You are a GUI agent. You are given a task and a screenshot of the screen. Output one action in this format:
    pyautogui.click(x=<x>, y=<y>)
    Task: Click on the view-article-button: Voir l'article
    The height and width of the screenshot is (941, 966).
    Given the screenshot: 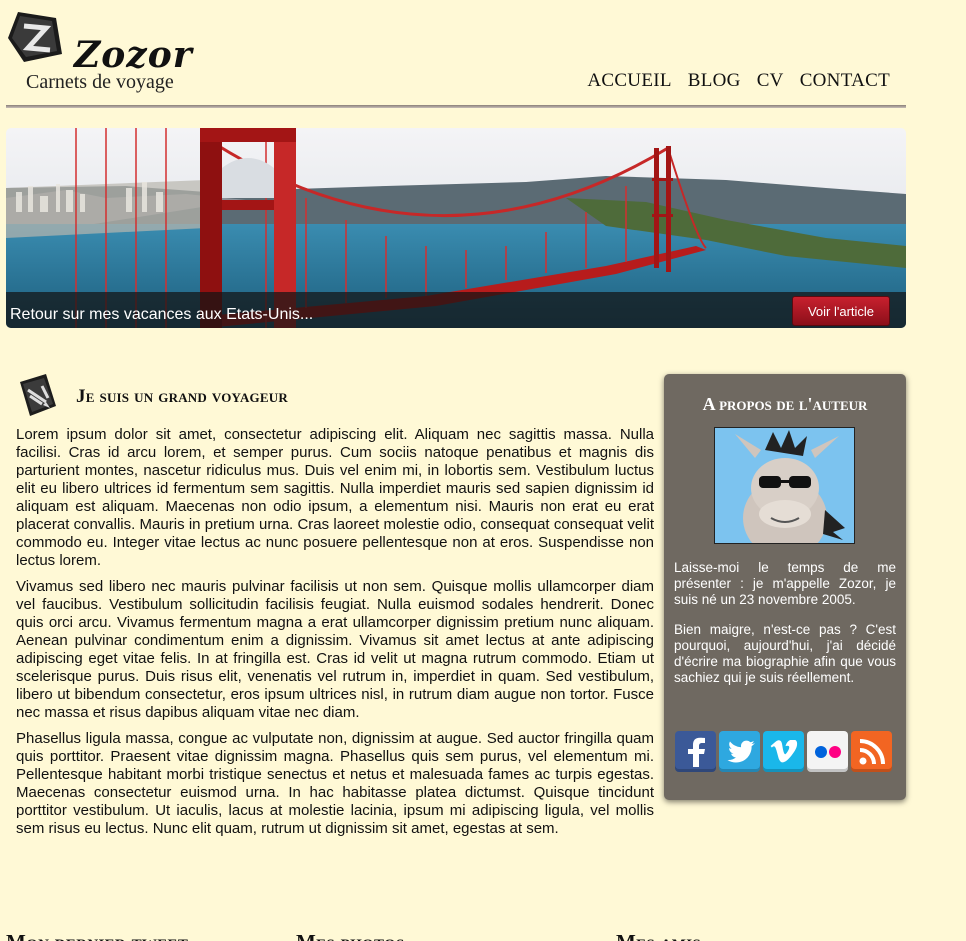 What is the action you would take?
    pyautogui.click(x=841, y=311)
    